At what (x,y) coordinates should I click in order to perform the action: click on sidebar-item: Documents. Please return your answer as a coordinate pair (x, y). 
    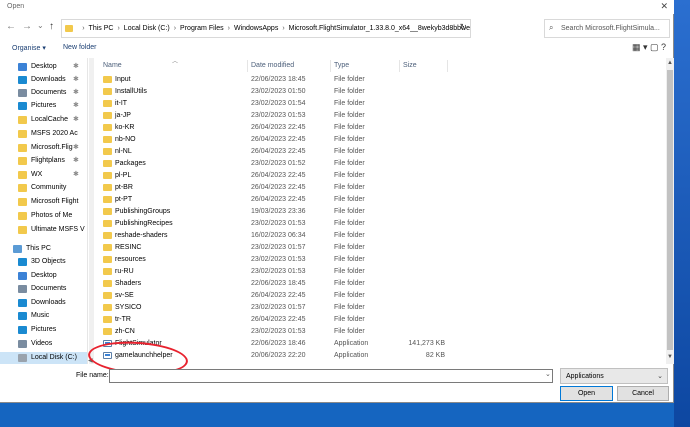
    Looking at the image, I should click on (43, 289).